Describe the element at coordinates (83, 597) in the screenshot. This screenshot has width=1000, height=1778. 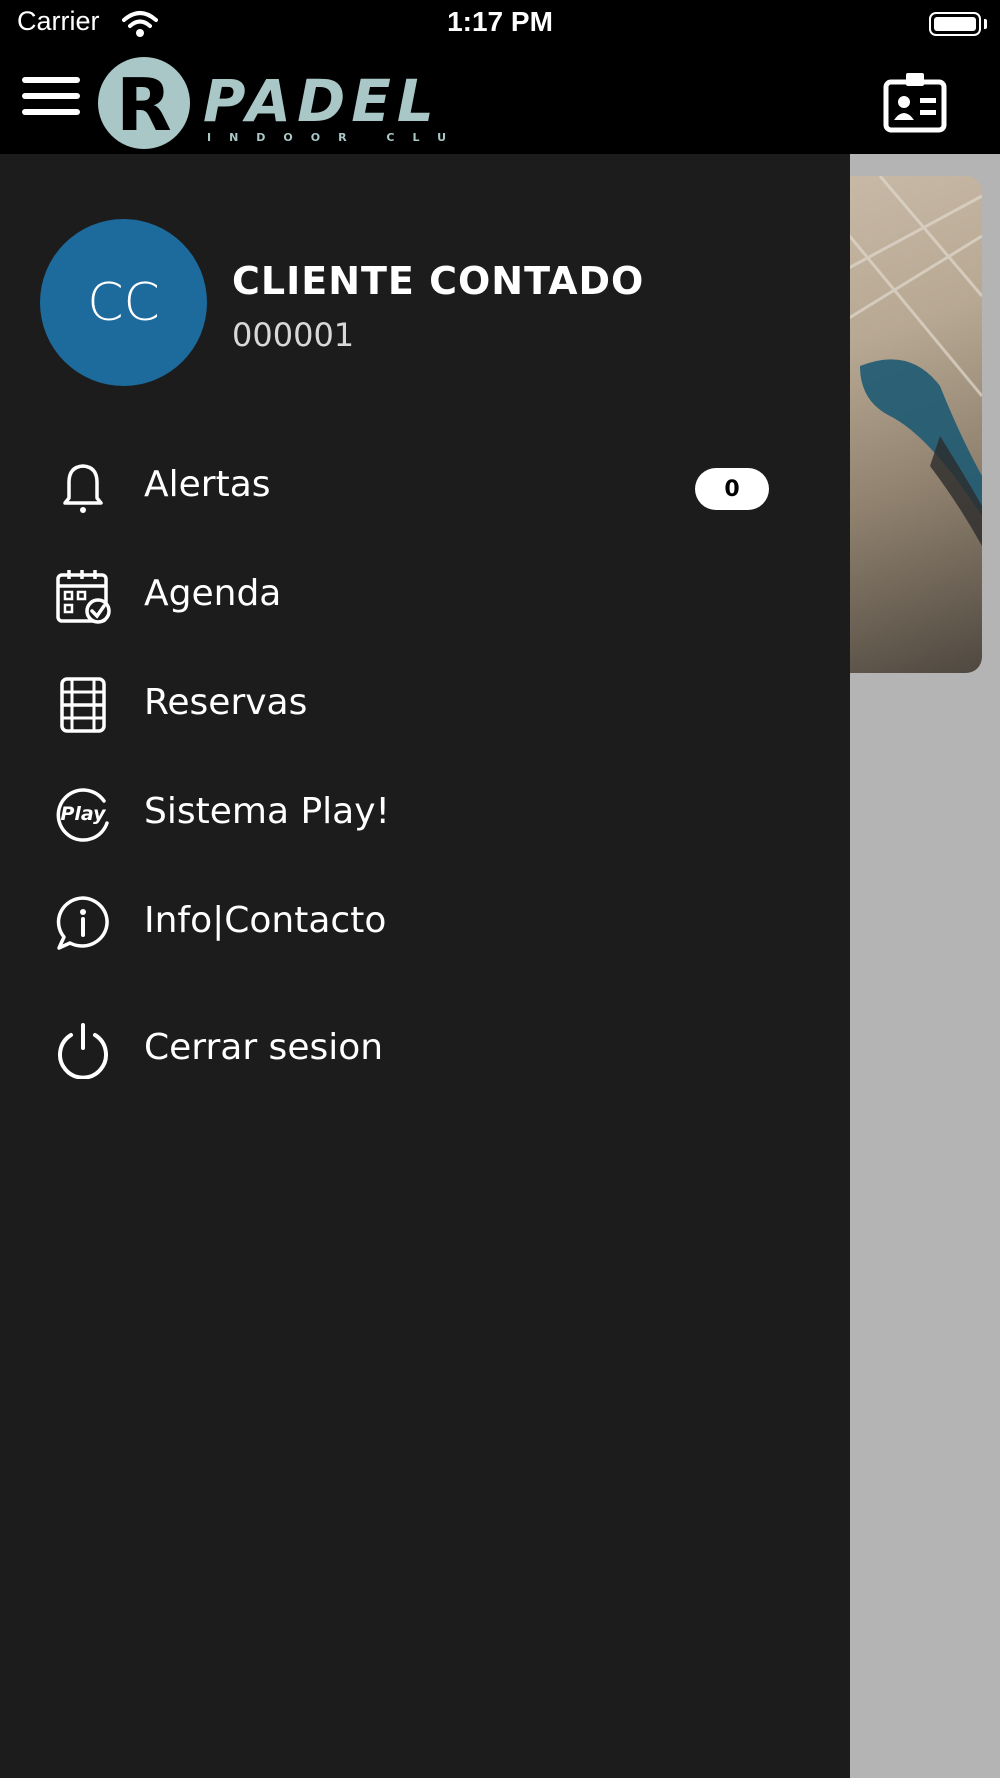
I see `calendar-check-icon` at that location.